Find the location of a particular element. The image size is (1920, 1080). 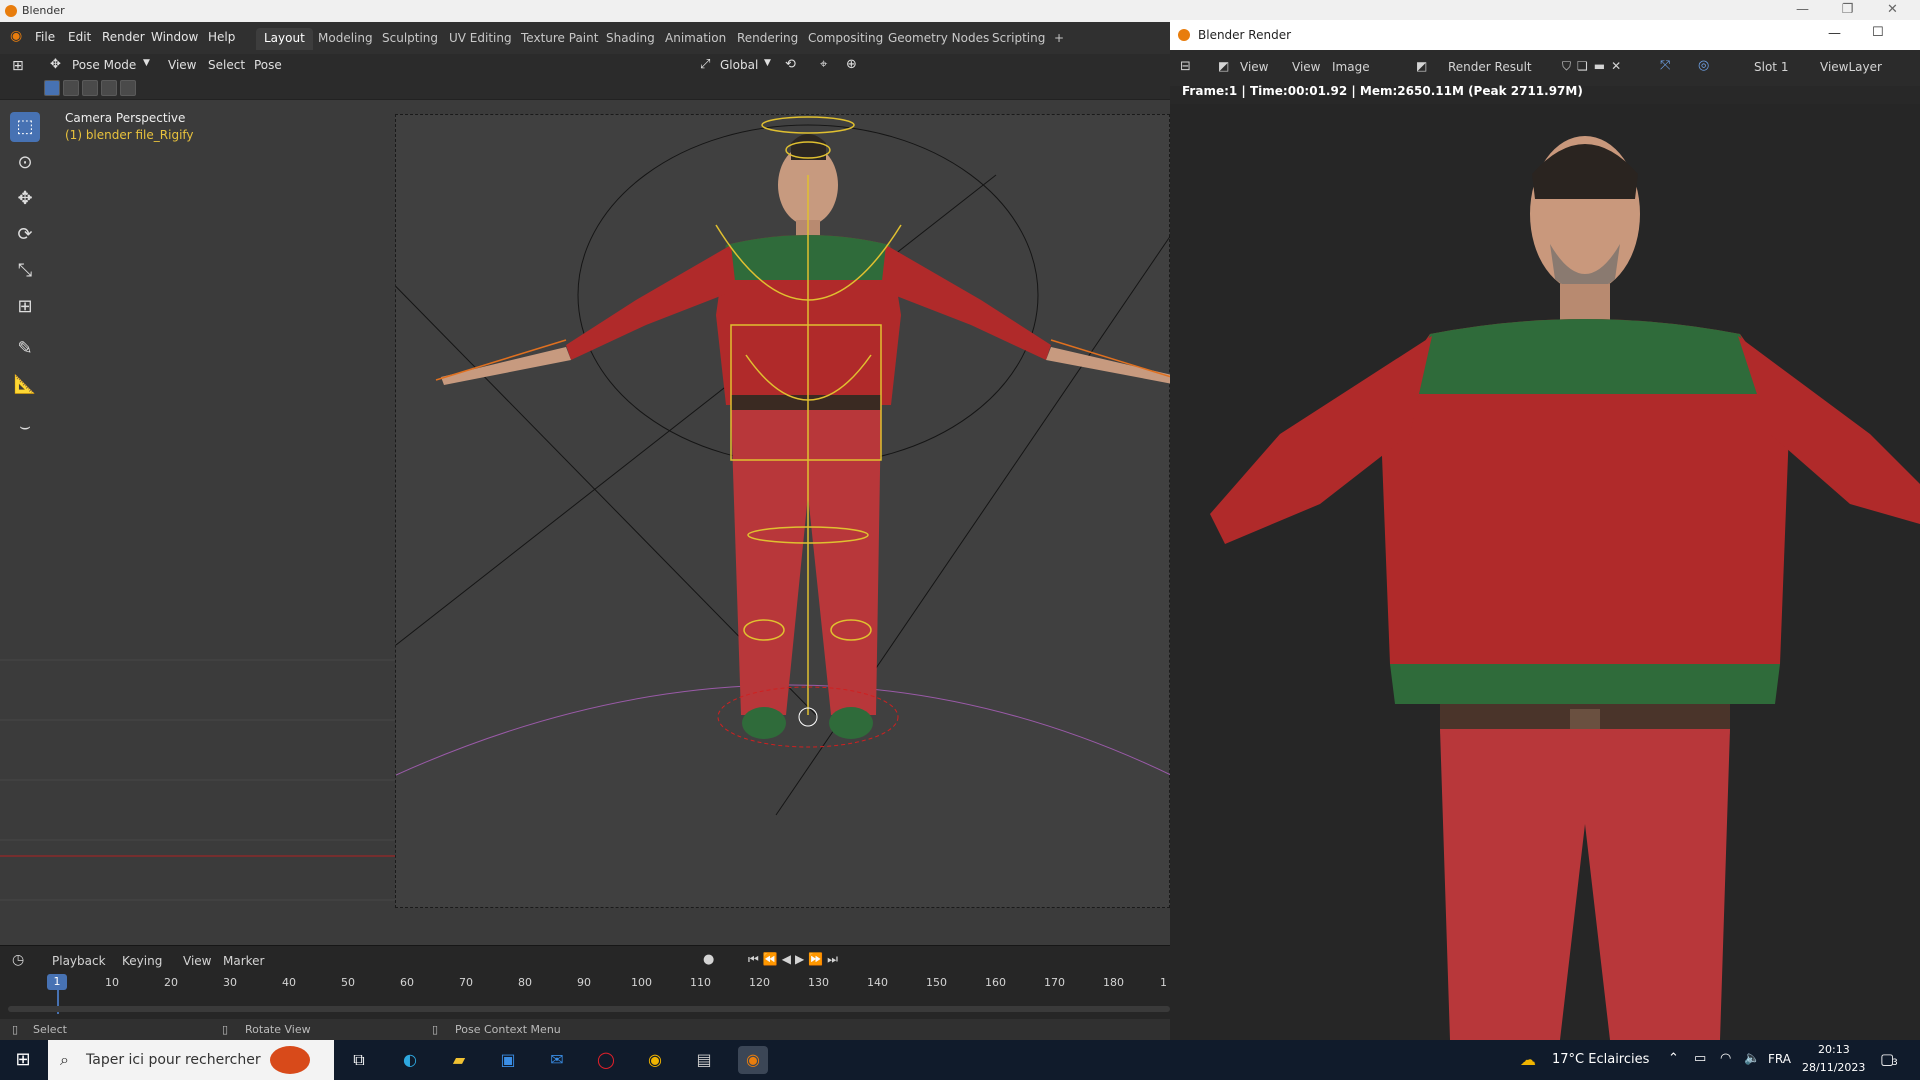

image-actions-icon: ⛉❏▬✕ is located at coordinates (1594, 66).